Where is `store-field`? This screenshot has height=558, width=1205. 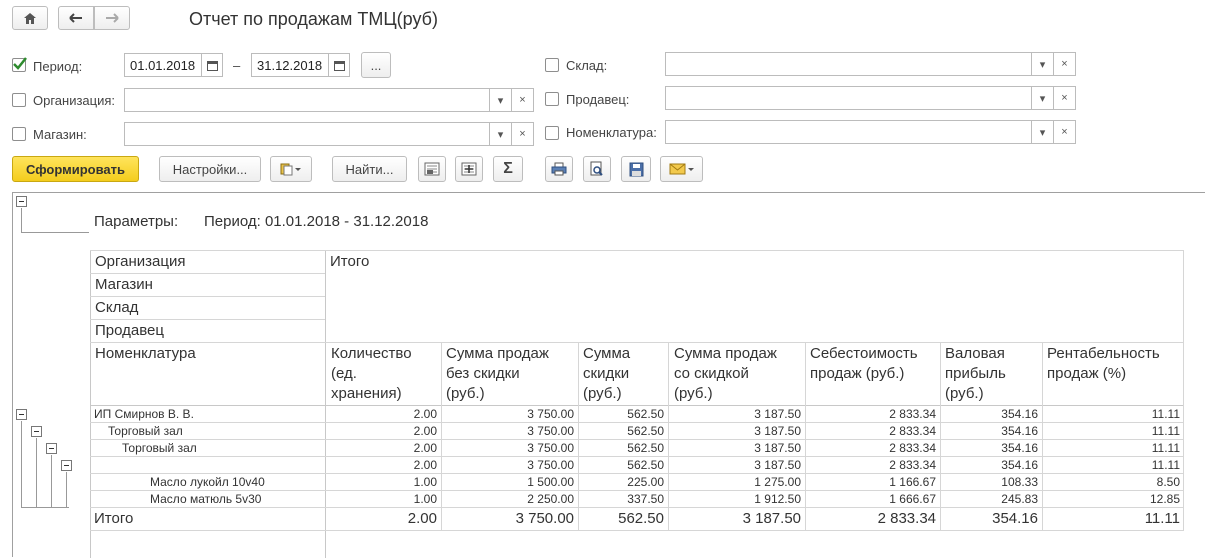
store-field is located at coordinates (307, 134).